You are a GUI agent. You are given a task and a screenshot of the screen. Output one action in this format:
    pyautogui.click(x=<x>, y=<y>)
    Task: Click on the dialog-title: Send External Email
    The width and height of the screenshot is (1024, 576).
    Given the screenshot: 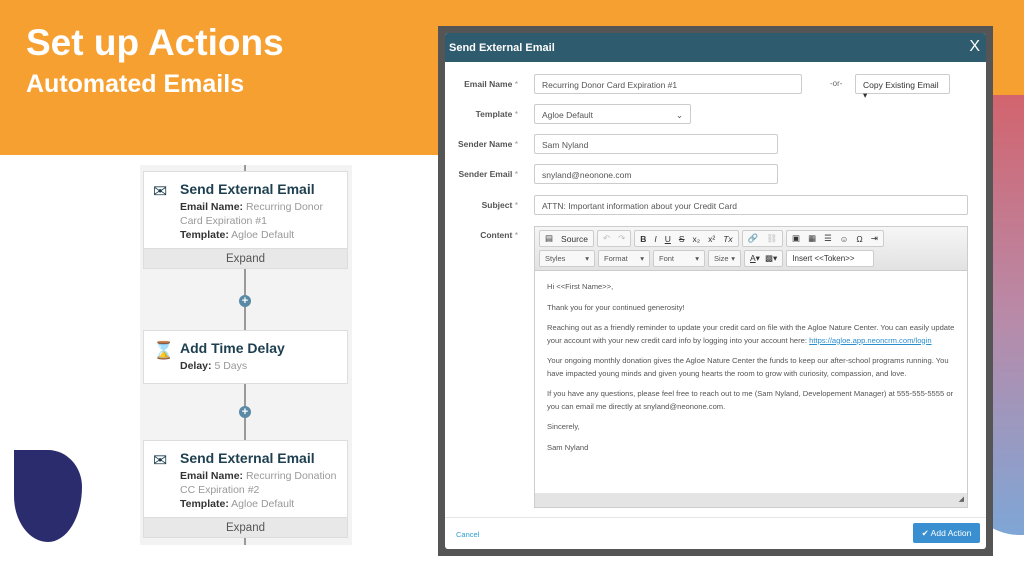 What is the action you would take?
    pyautogui.click(x=715, y=47)
    